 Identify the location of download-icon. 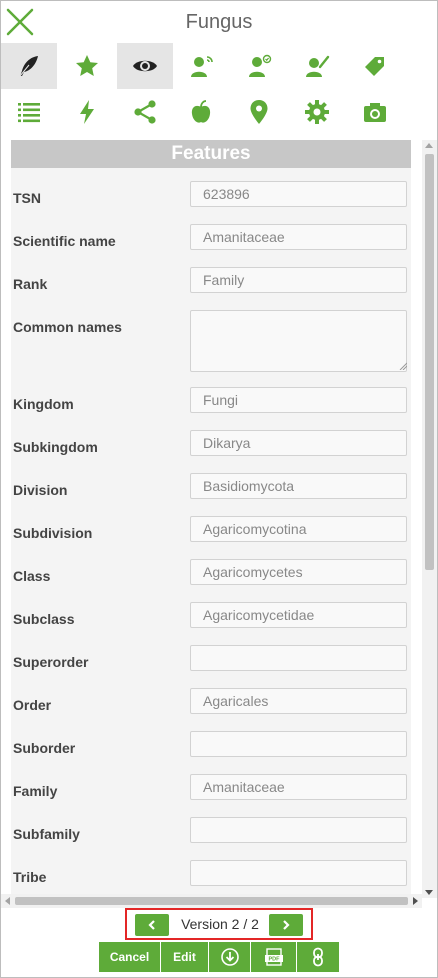
(229, 957).